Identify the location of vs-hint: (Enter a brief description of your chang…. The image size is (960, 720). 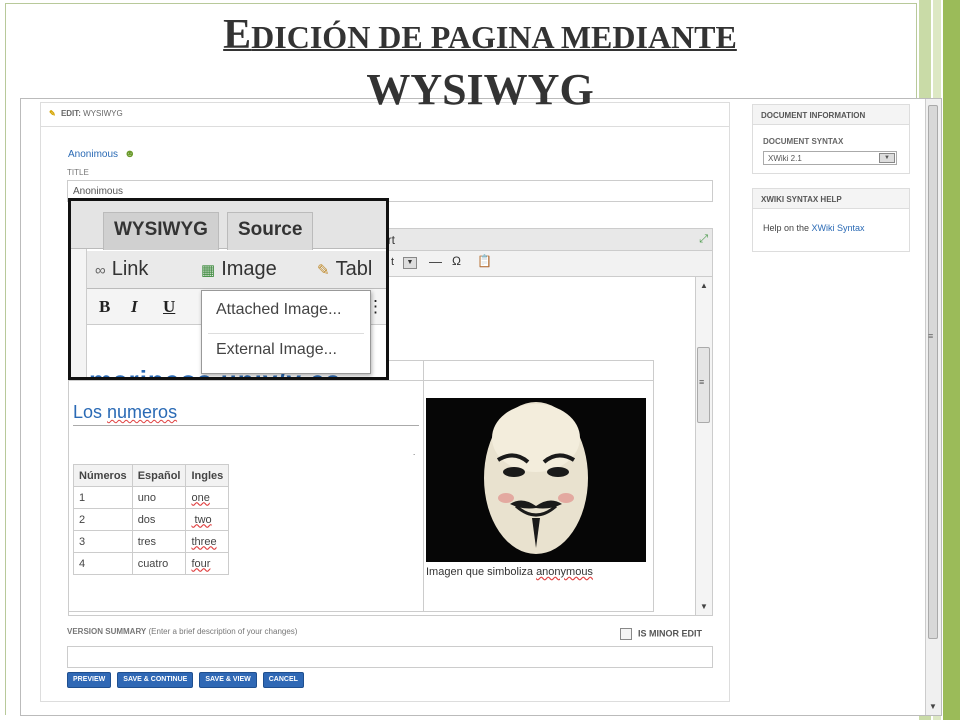
(222, 631).